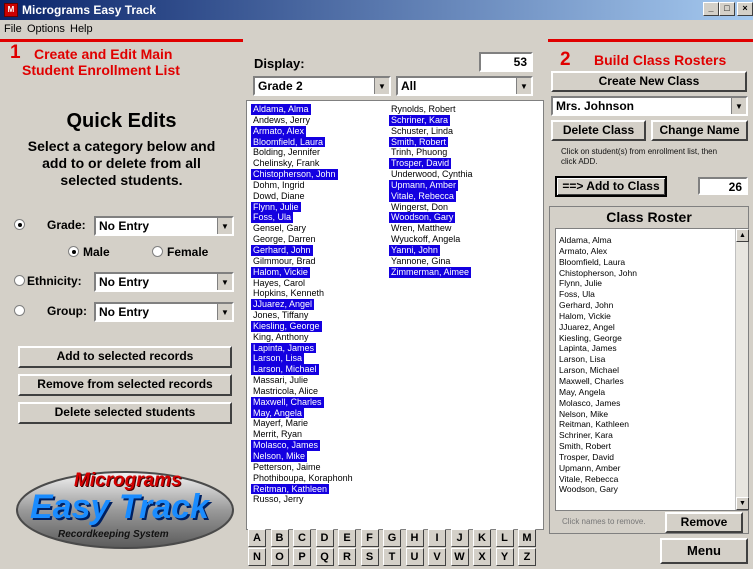 This screenshot has width=753, height=569. What do you see at coordinates (288, 142) in the screenshot?
I see `student-item: Bloomfield, Laura` at bounding box center [288, 142].